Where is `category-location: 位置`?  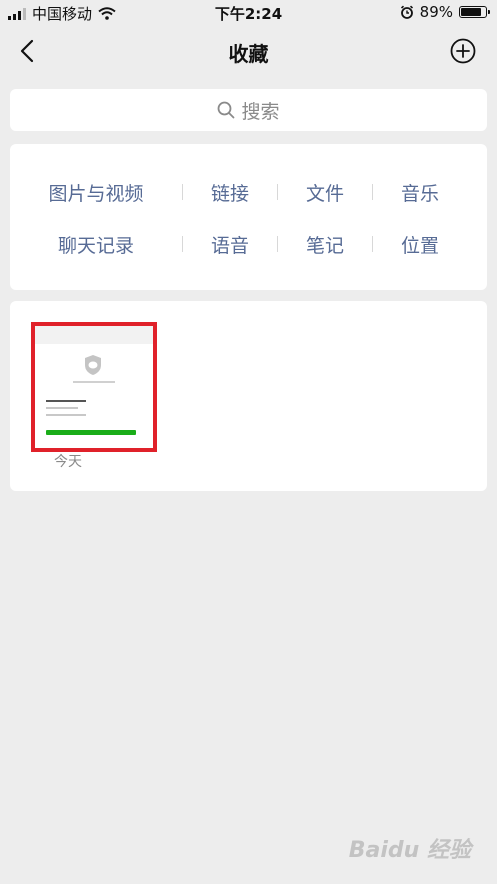
category-location: 位置 is located at coordinates (420, 244).